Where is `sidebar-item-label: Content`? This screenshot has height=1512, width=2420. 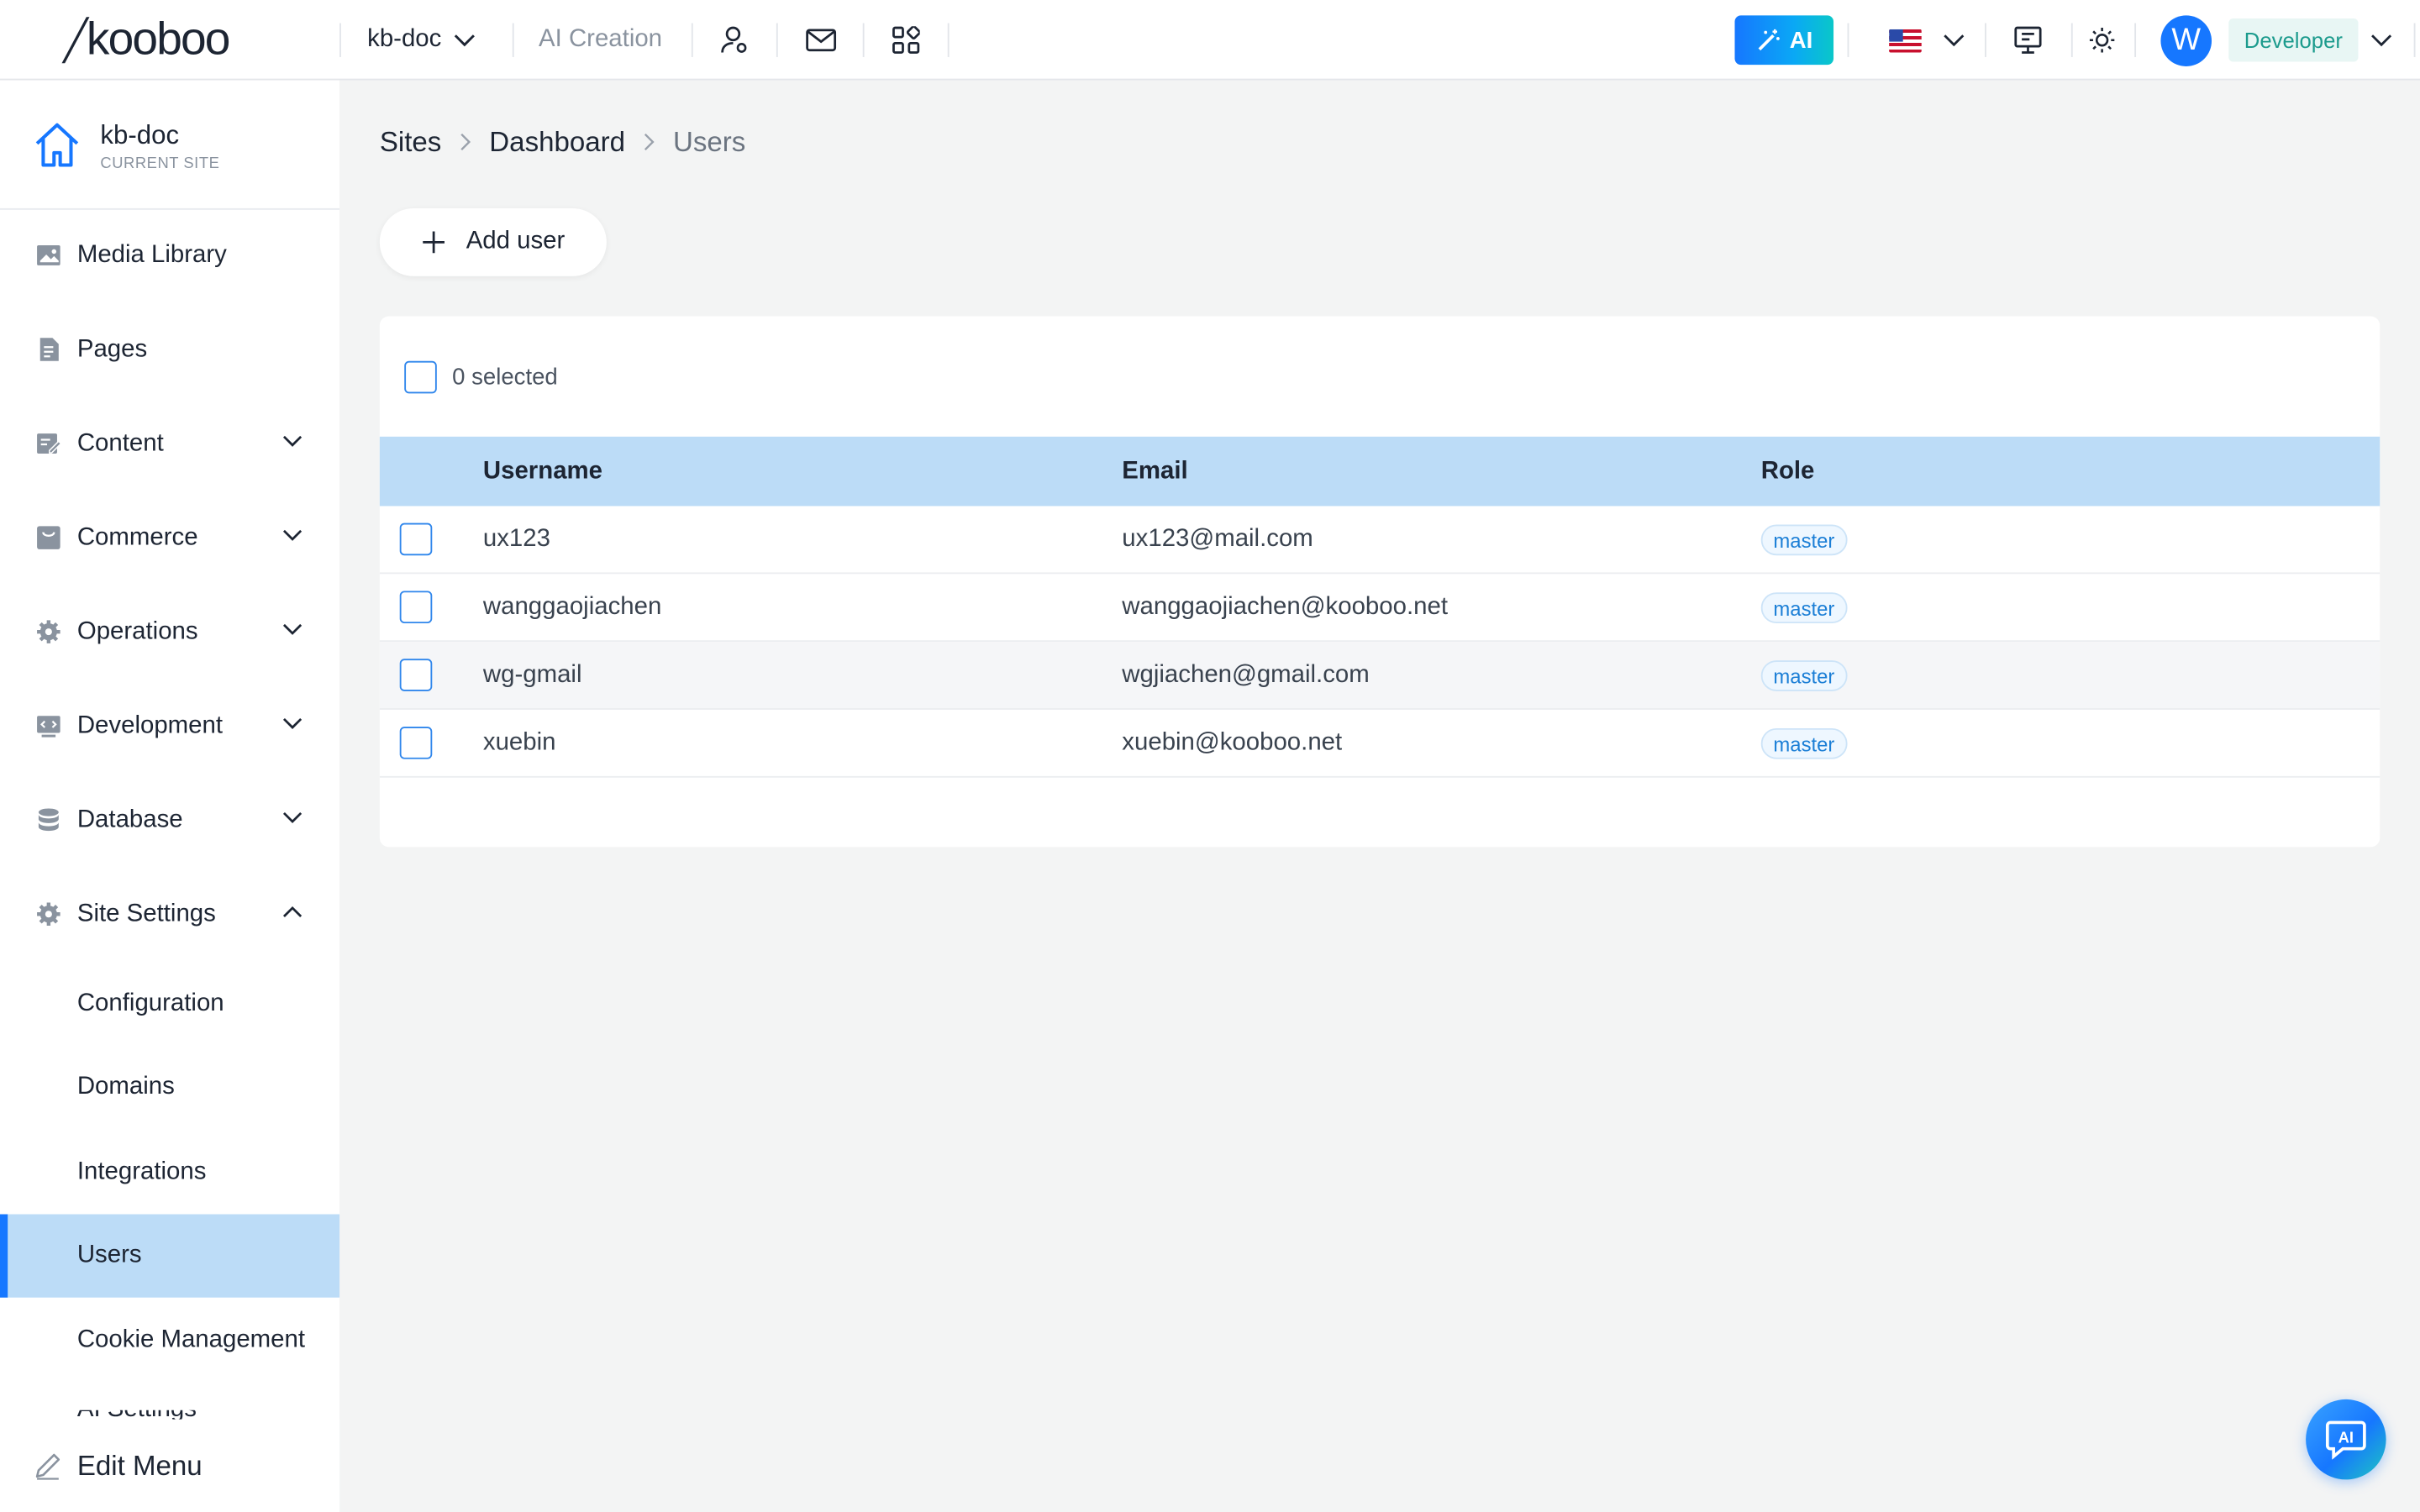 sidebar-item-label: Content is located at coordinates (120, 443).